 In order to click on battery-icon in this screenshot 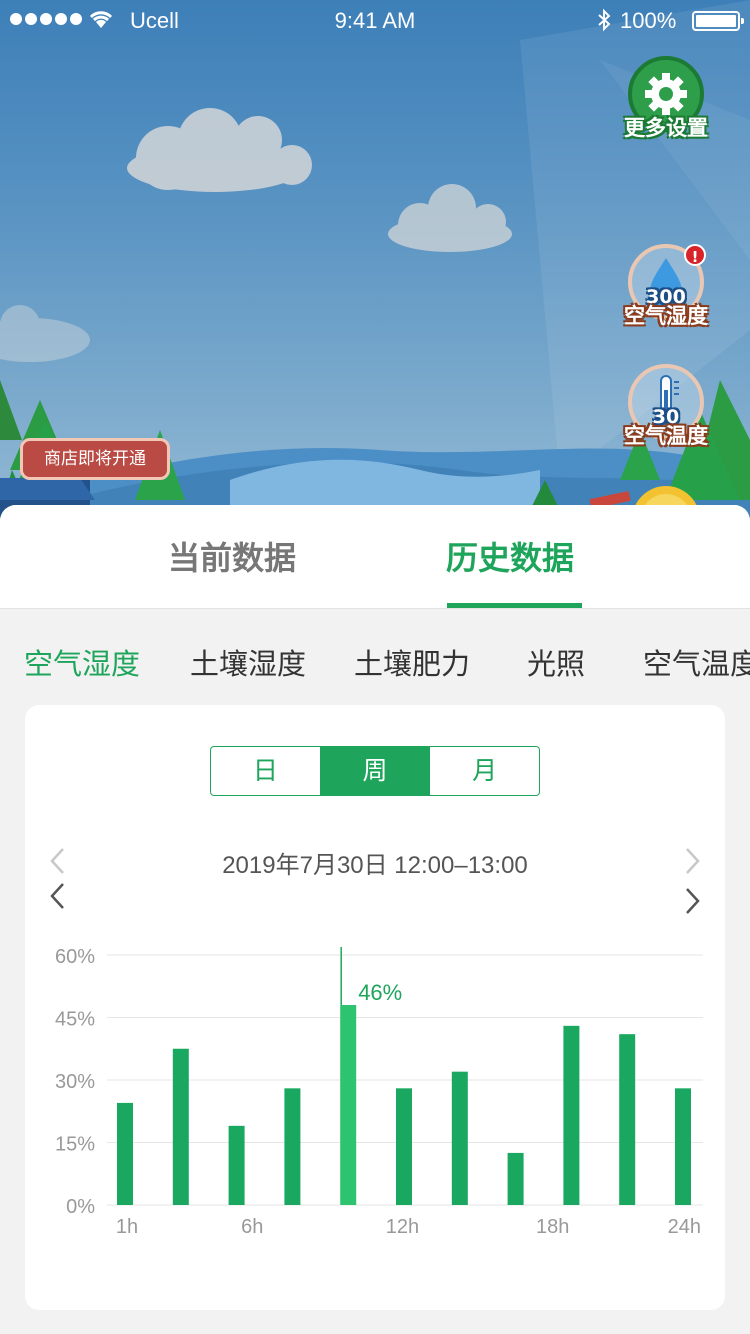, I will do `click(718, 21)`.